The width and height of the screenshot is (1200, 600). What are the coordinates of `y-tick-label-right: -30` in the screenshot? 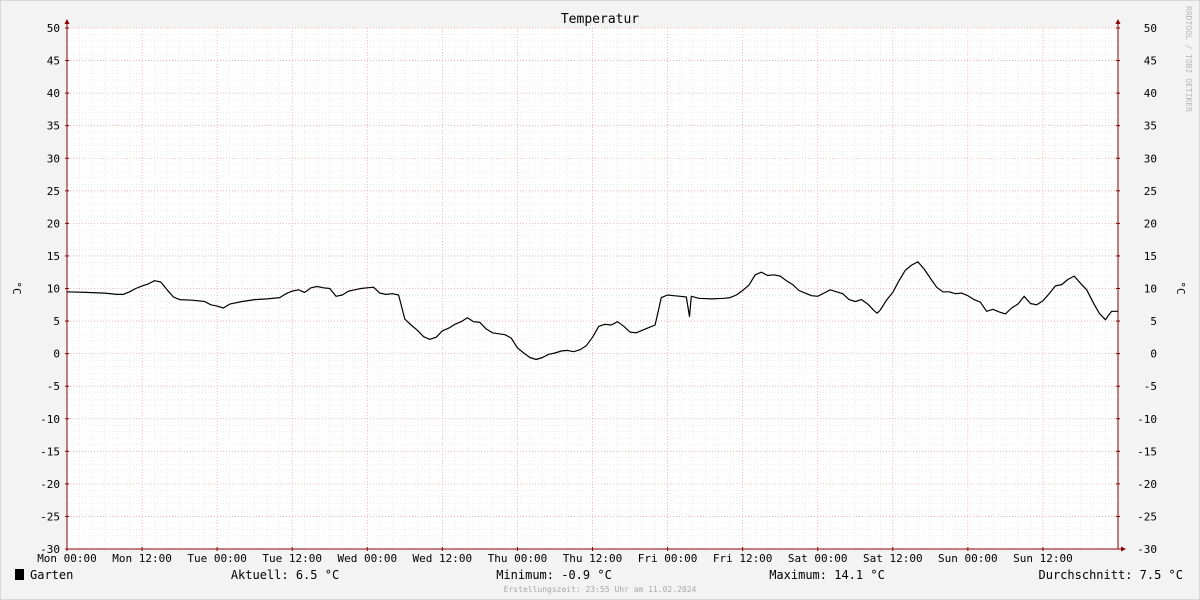 It's located at (1147, 549).